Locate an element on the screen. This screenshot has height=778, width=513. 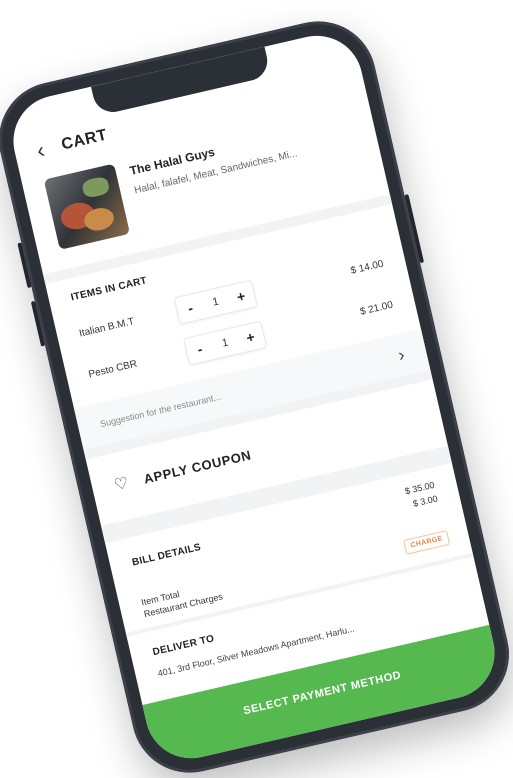
charge-badge: CHARGE is located at coordinates (427, 542).